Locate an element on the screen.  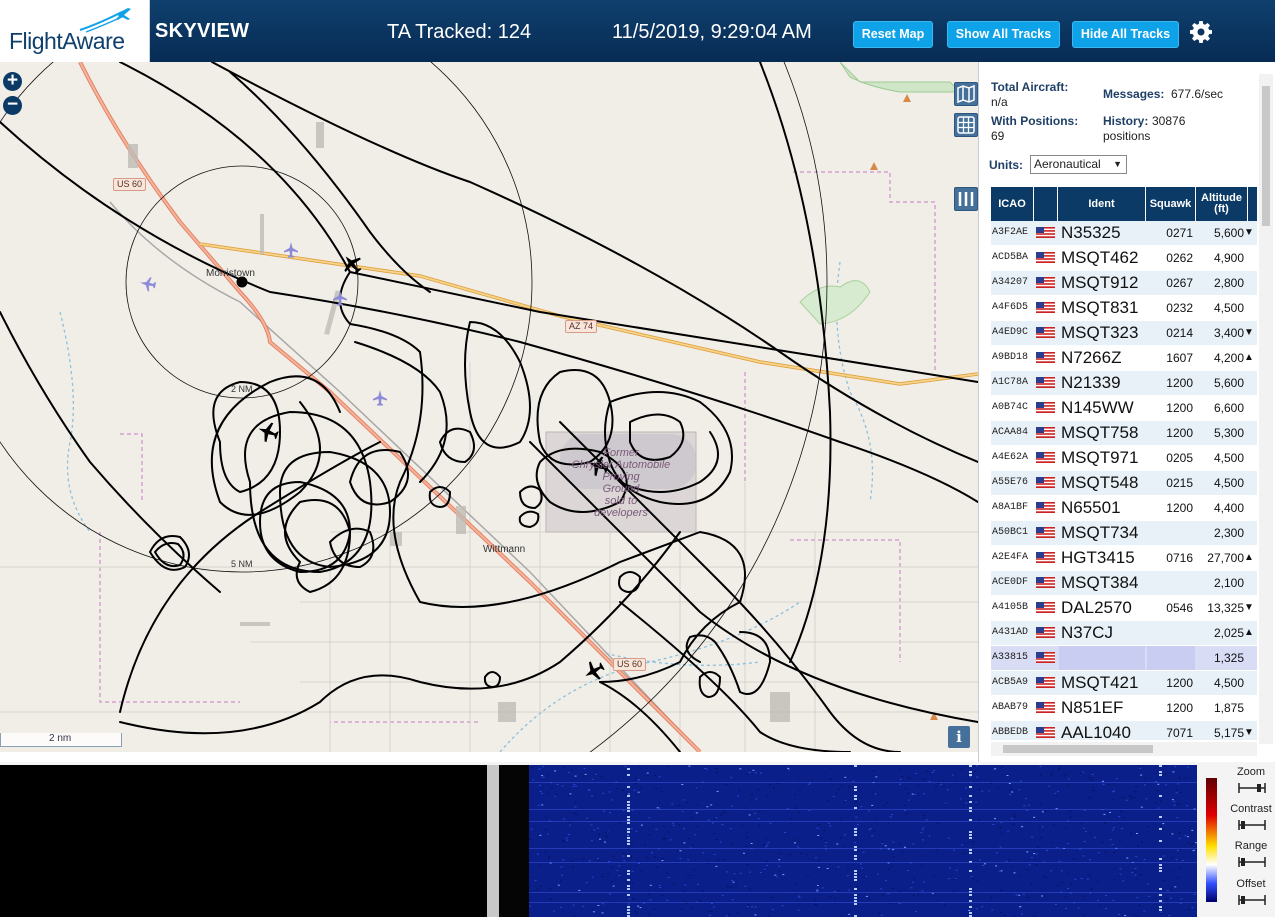
waterfall-display is located at coordinates (848, 841).